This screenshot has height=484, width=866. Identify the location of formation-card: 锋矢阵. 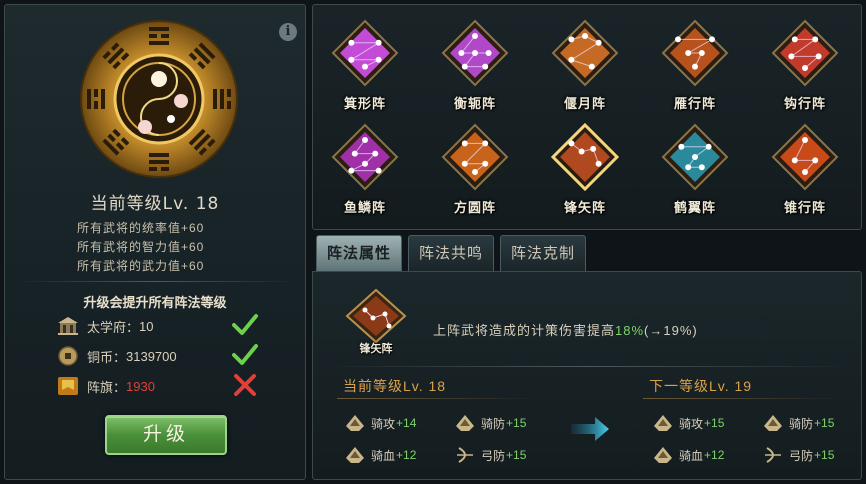
(585, 169).